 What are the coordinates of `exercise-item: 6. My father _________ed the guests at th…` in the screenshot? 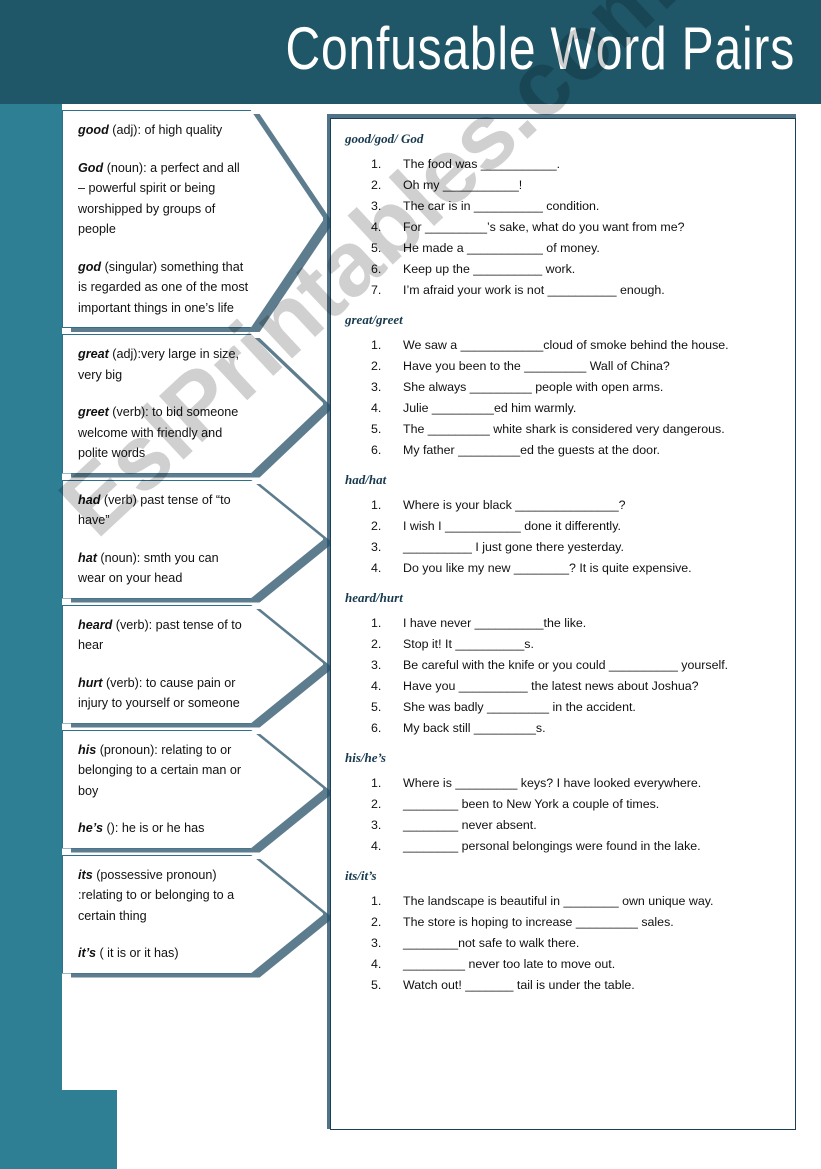 It's located at (576, 450).